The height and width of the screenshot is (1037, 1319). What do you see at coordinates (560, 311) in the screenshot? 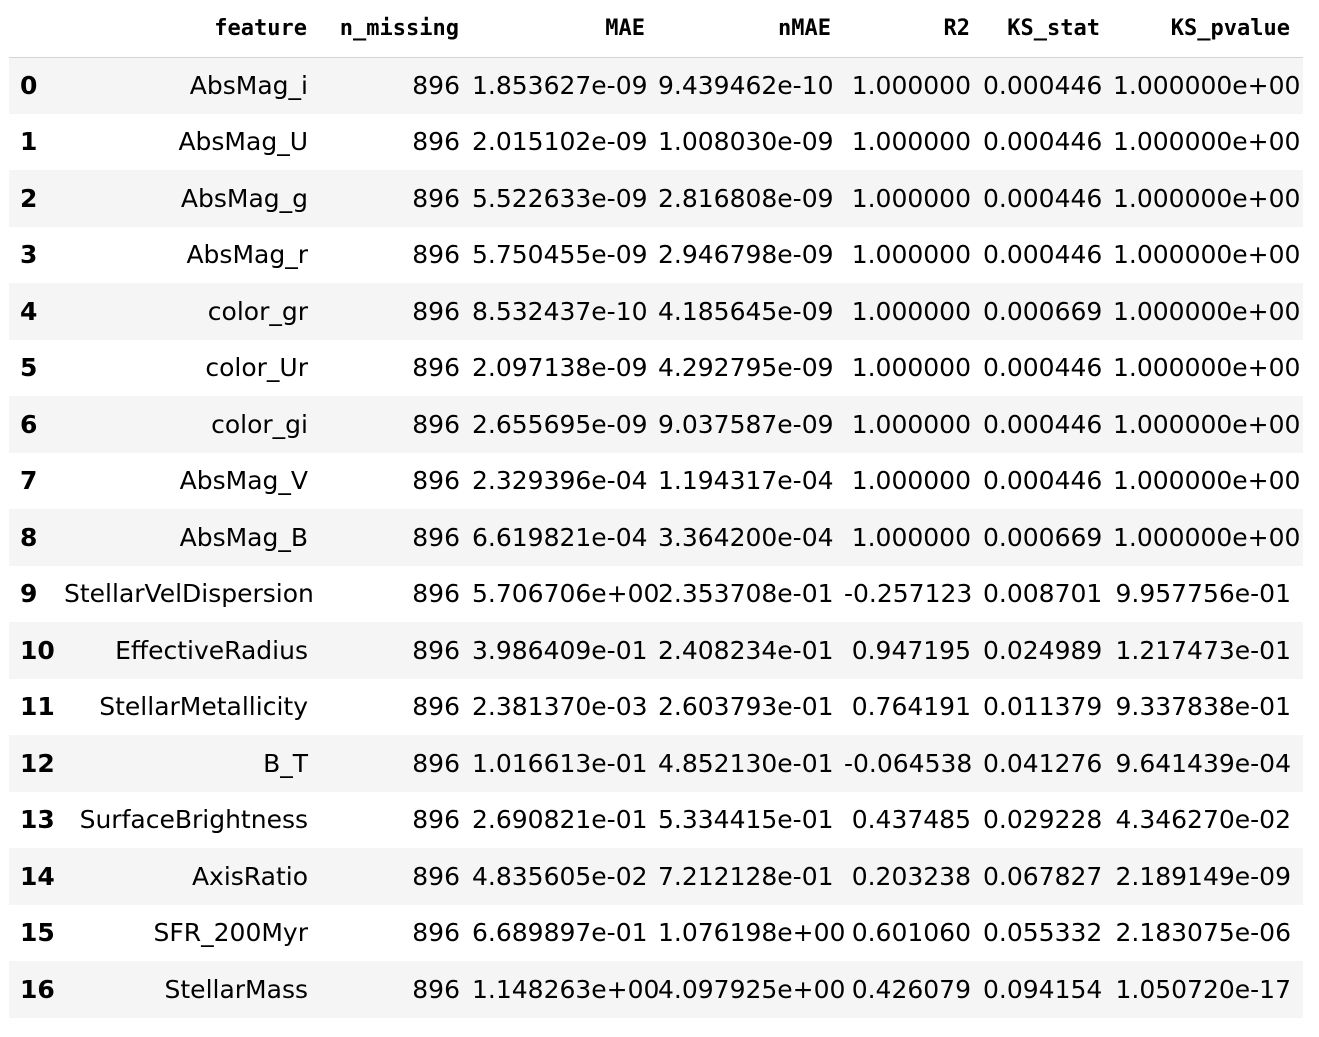
I see `cell-mae: 8.532437e-10` at bounding box center [560, 311].